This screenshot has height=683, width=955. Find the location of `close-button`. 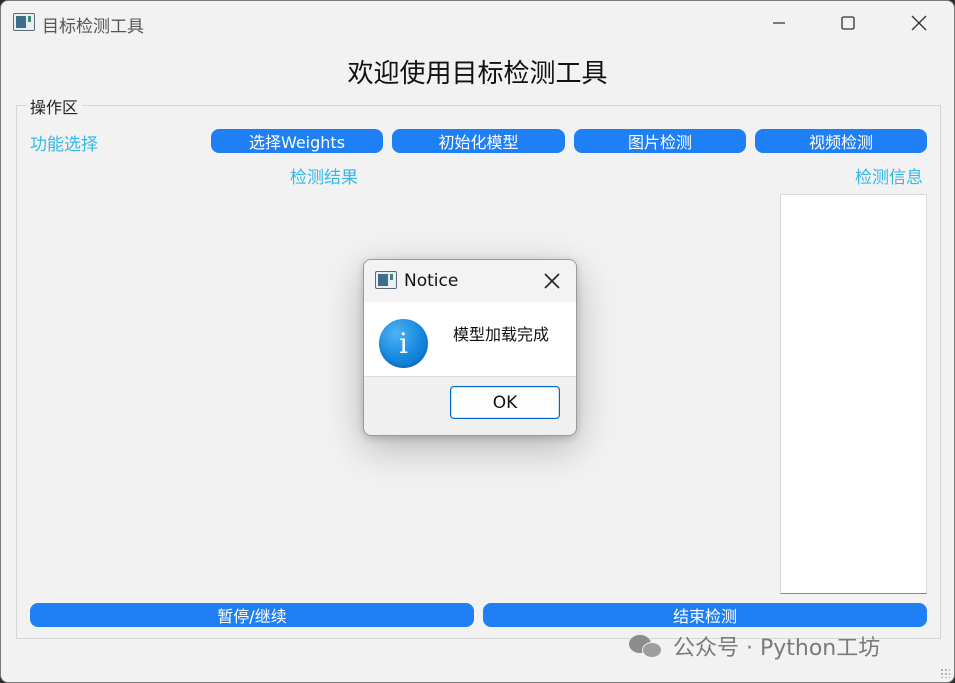

close-button is located at coordinates (919, 23).